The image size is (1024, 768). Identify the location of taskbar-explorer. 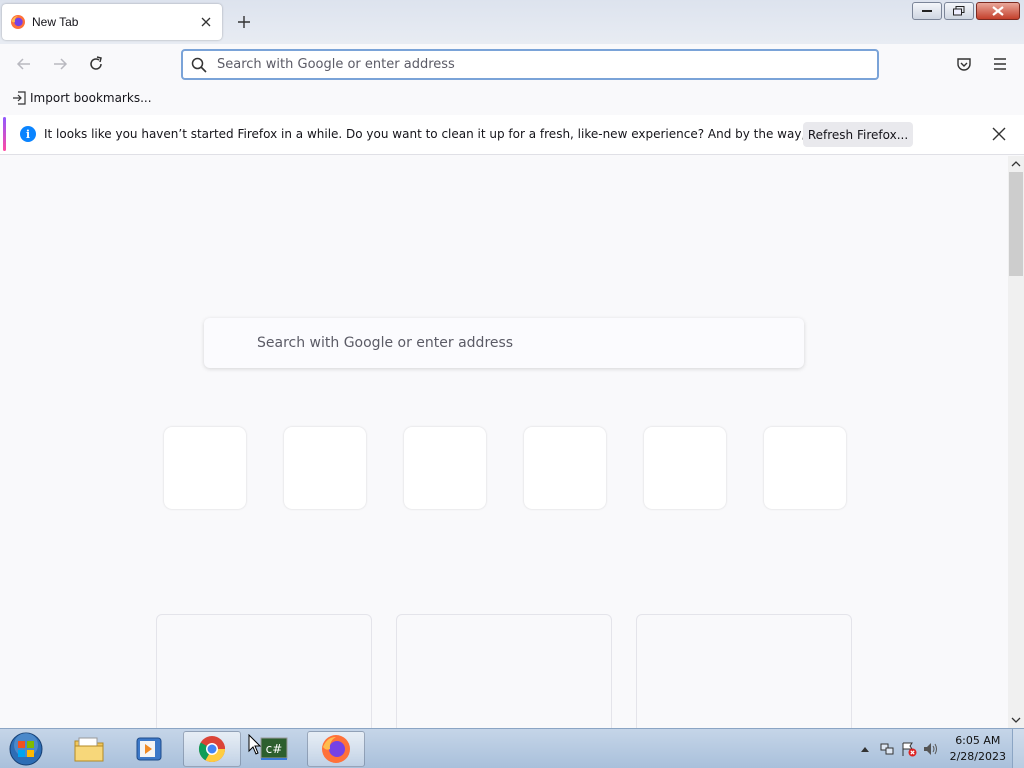
(89, 749).